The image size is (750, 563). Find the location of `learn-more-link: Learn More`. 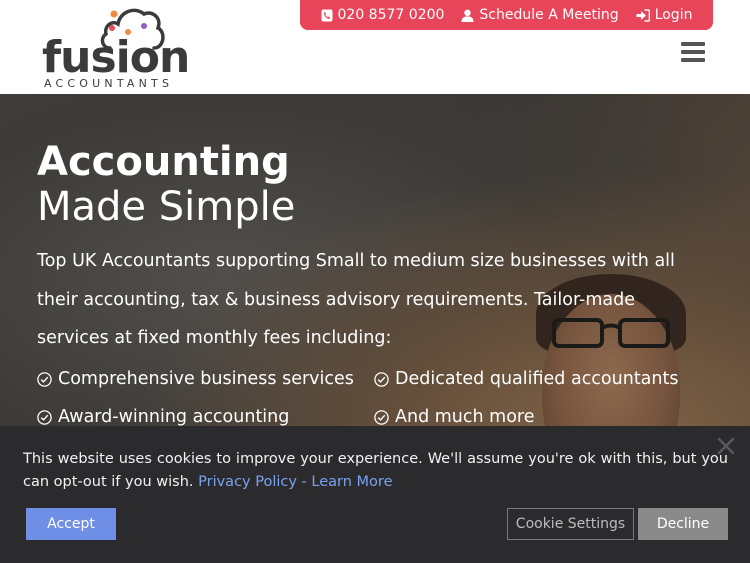

learn-more-link: Learn More is located at coordinates (351, 482).